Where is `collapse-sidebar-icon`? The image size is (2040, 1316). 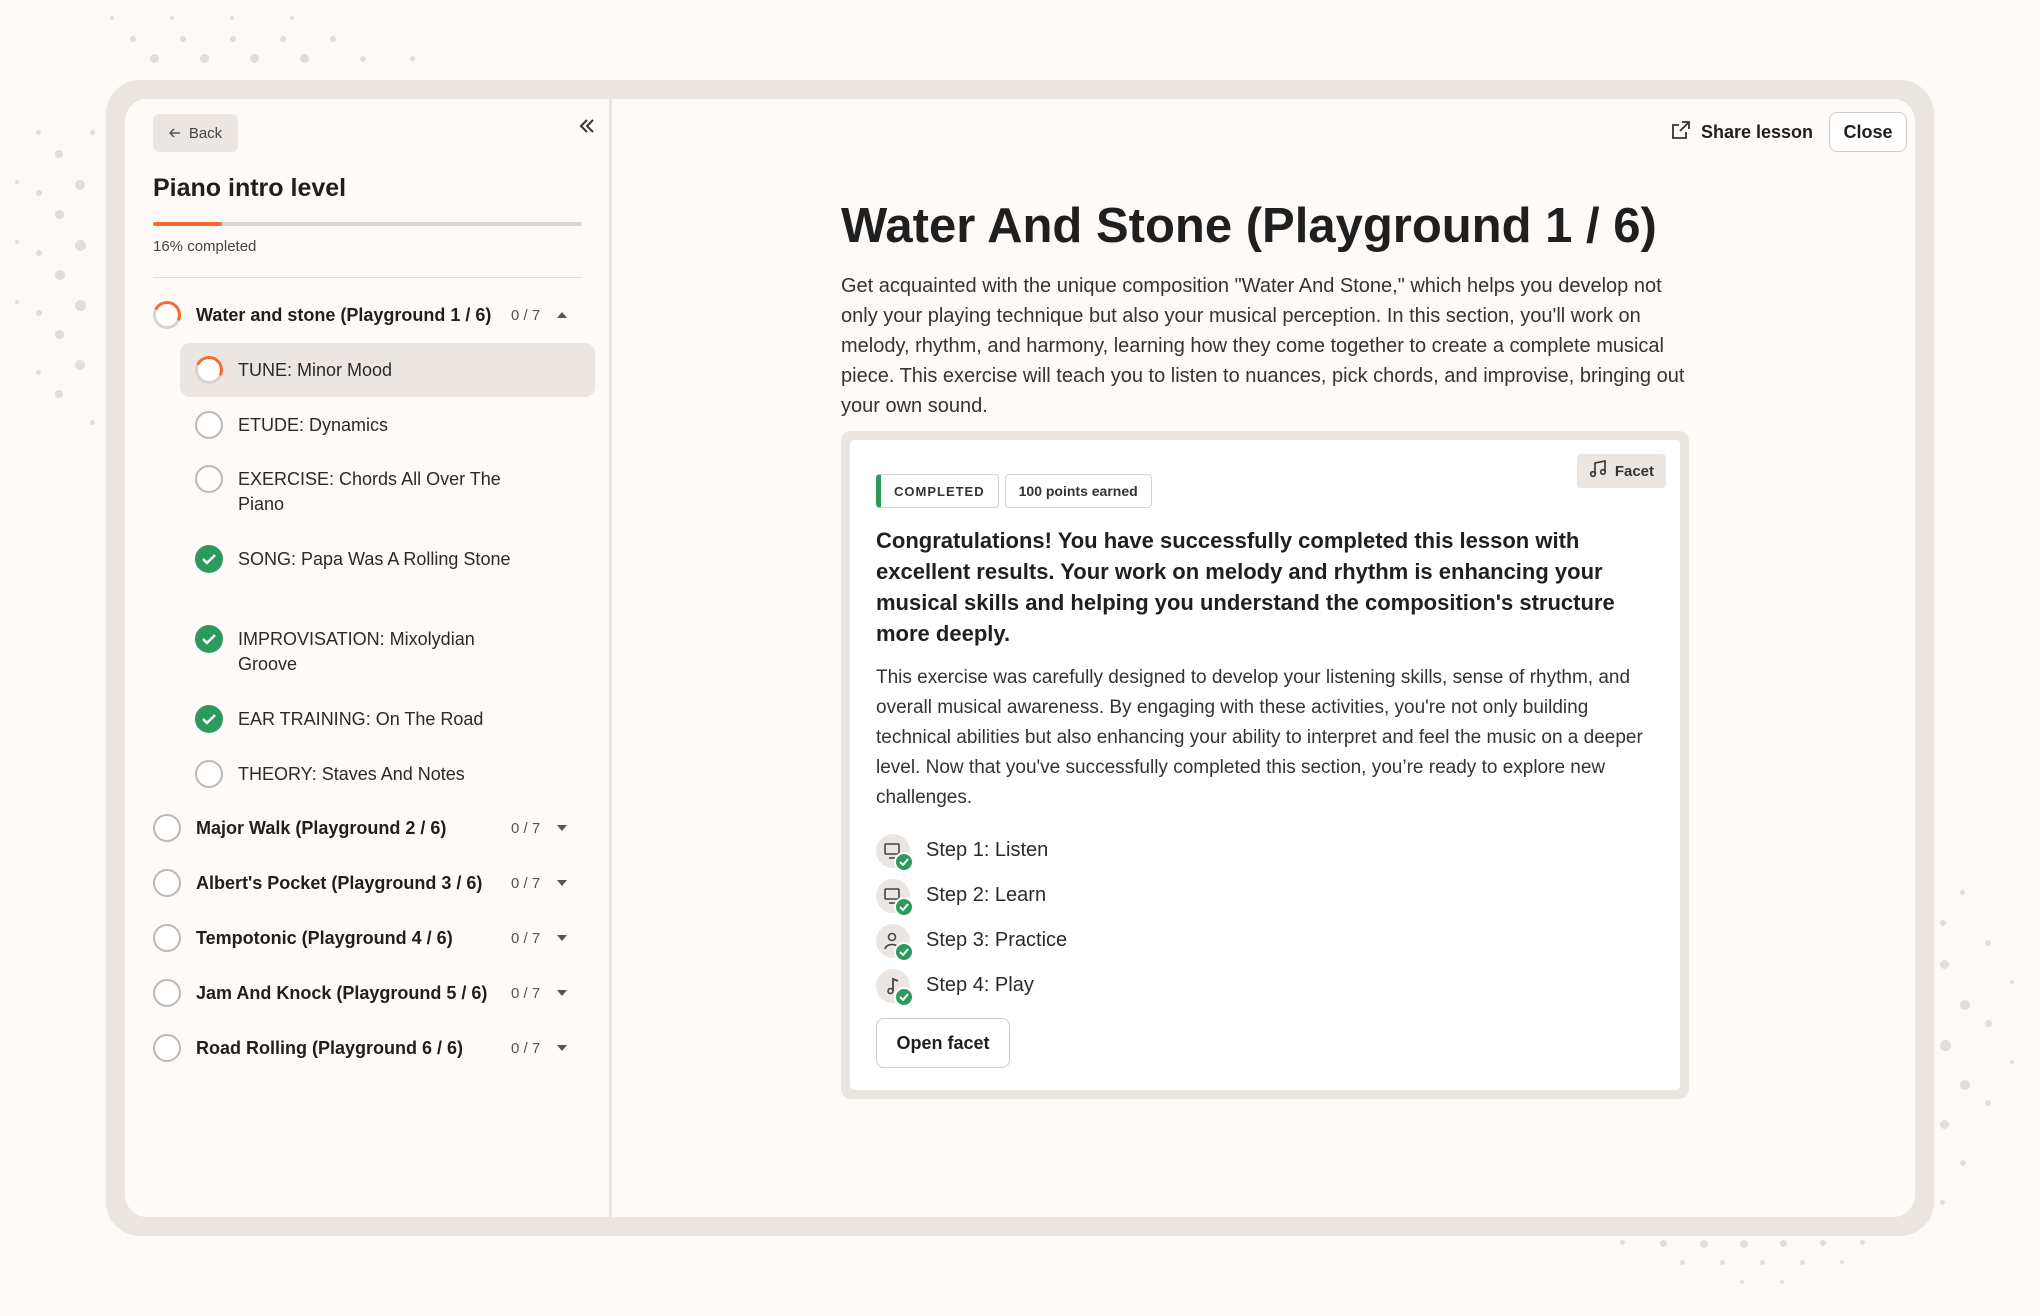
collapse-sidebar-icon is located at coordinates (587, 126).